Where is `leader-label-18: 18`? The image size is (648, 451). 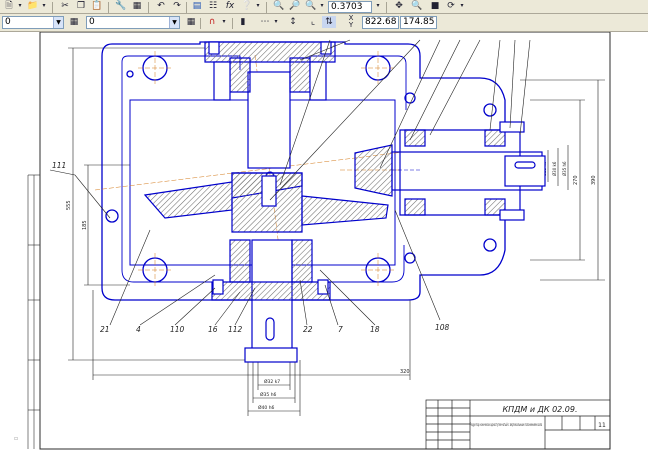 leader-label-18: 18 is located at coordinates (375, 329).